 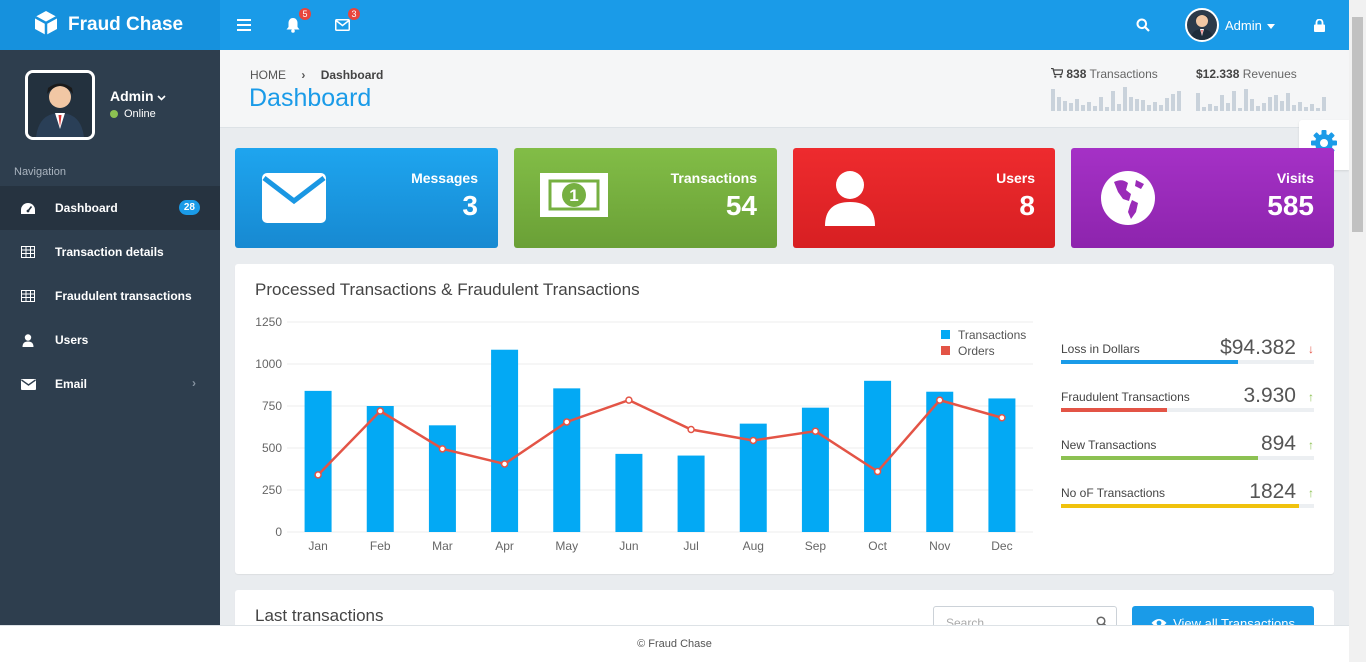 I want to click on header-stat-transactions: 838 Transactions, so click(x=1104, y=74).